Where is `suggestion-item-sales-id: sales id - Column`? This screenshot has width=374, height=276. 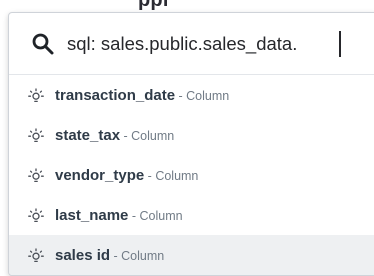
suggestion-item-sales-id: sales id - Column is located at coordinates (191, 255).